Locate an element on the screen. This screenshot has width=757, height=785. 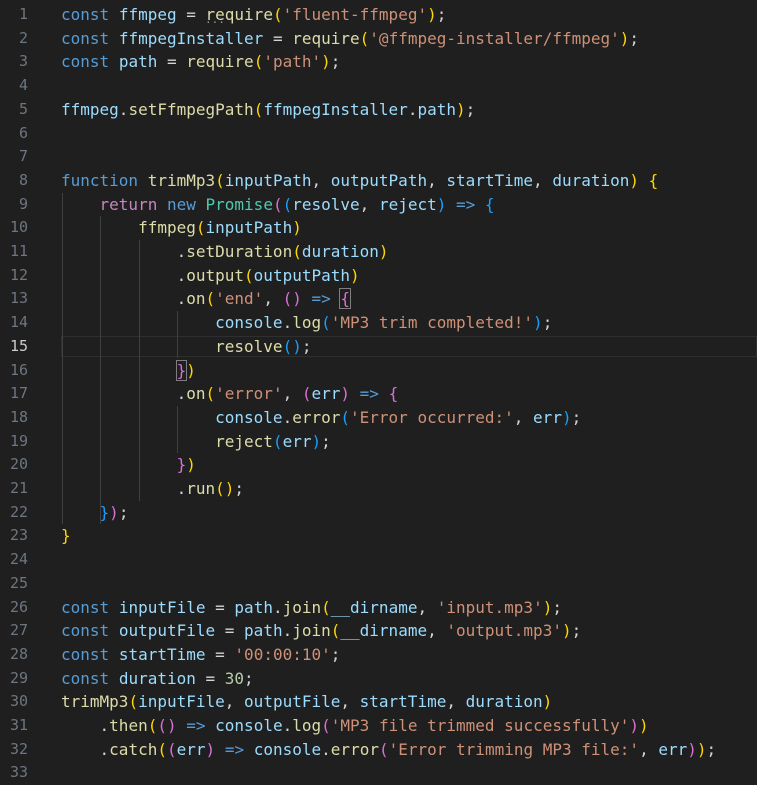
indent-guide is located at coordinates (139, 370).